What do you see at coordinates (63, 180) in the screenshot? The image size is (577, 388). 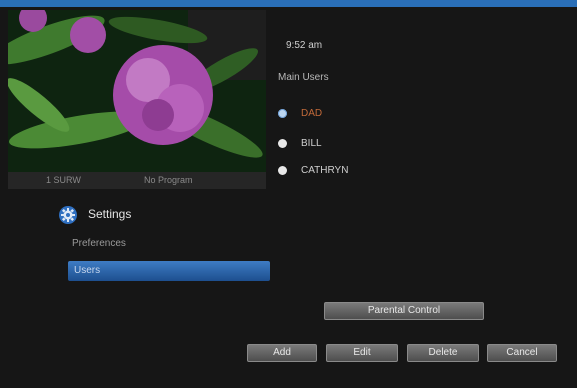 I see `channel-label: 1 SURW` at bounding box center [63, 180].